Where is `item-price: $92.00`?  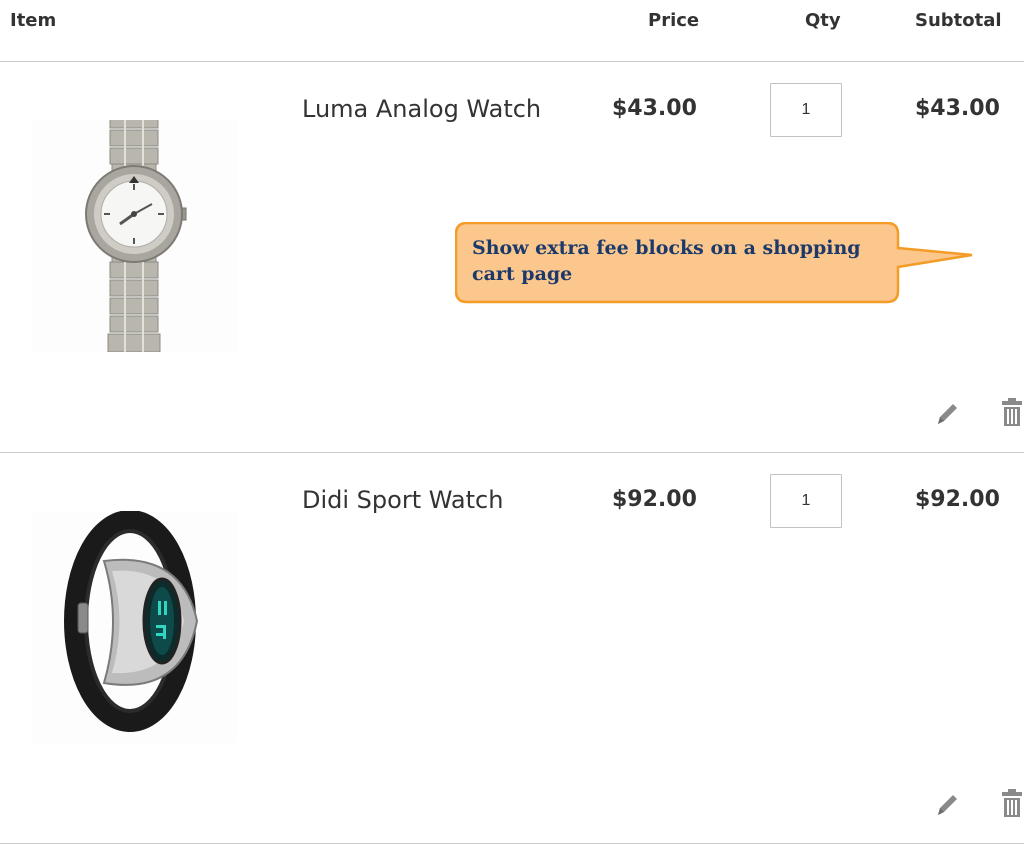
item-price: $92.00 is located at coordinates (654, 499).